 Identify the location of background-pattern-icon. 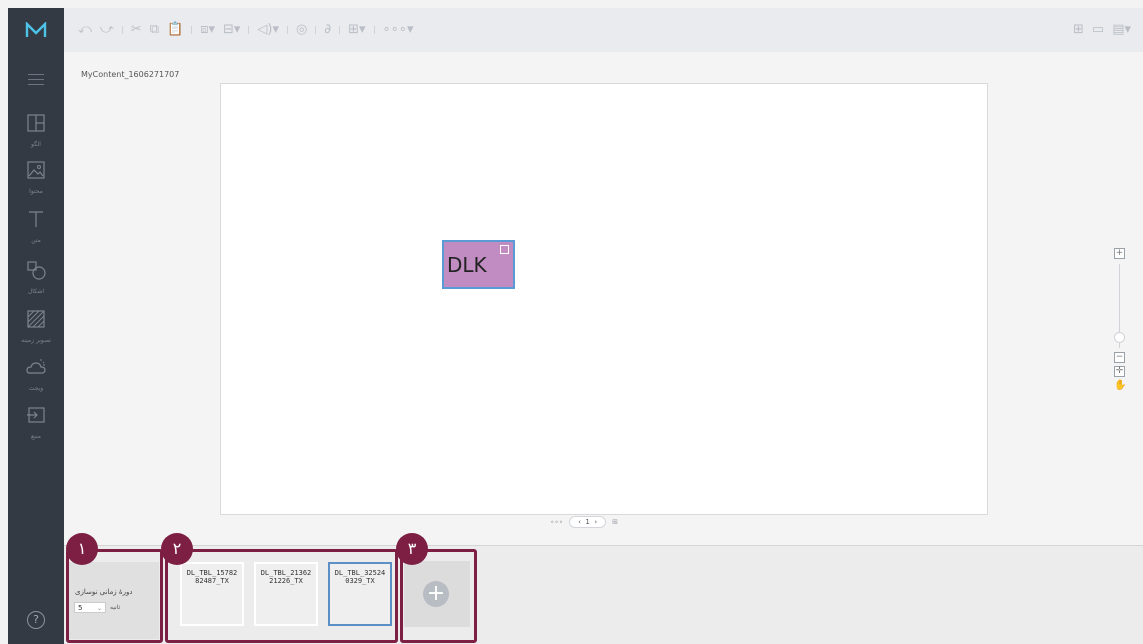
(36, 319).